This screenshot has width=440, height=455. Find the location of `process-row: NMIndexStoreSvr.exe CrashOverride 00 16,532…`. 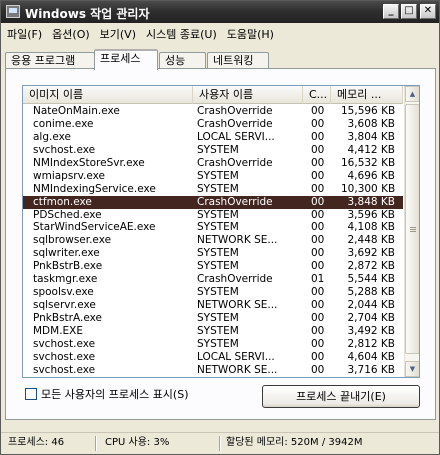

process-row: NMIndexStoreSvr.exe CrashOverride 00 16,532… is located at coordinates (213, 163).